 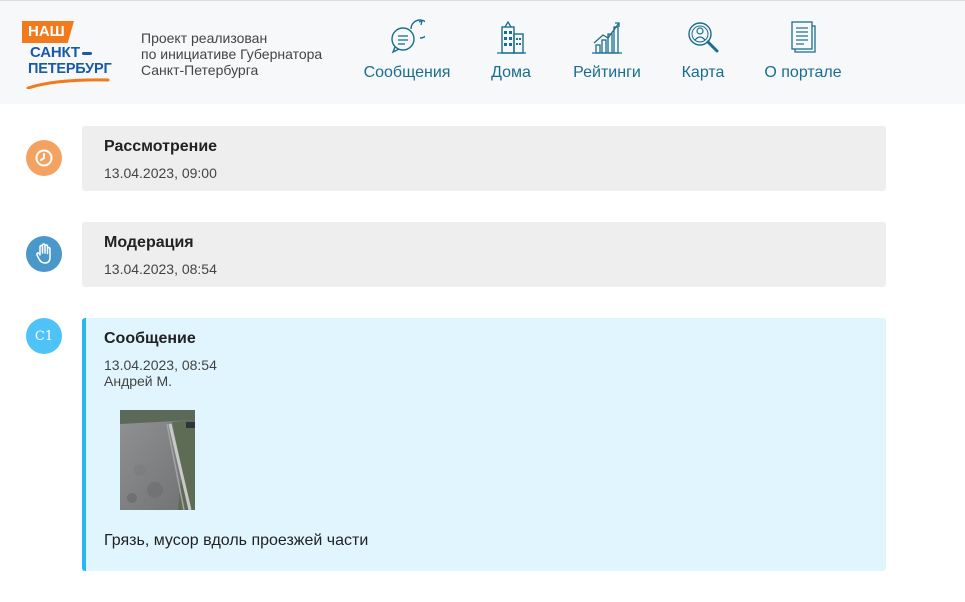 What do you see at coordinates (607, 72) in the screenshot?
I see `nav-label: Рейтинги` at bounding box center [607, 72].